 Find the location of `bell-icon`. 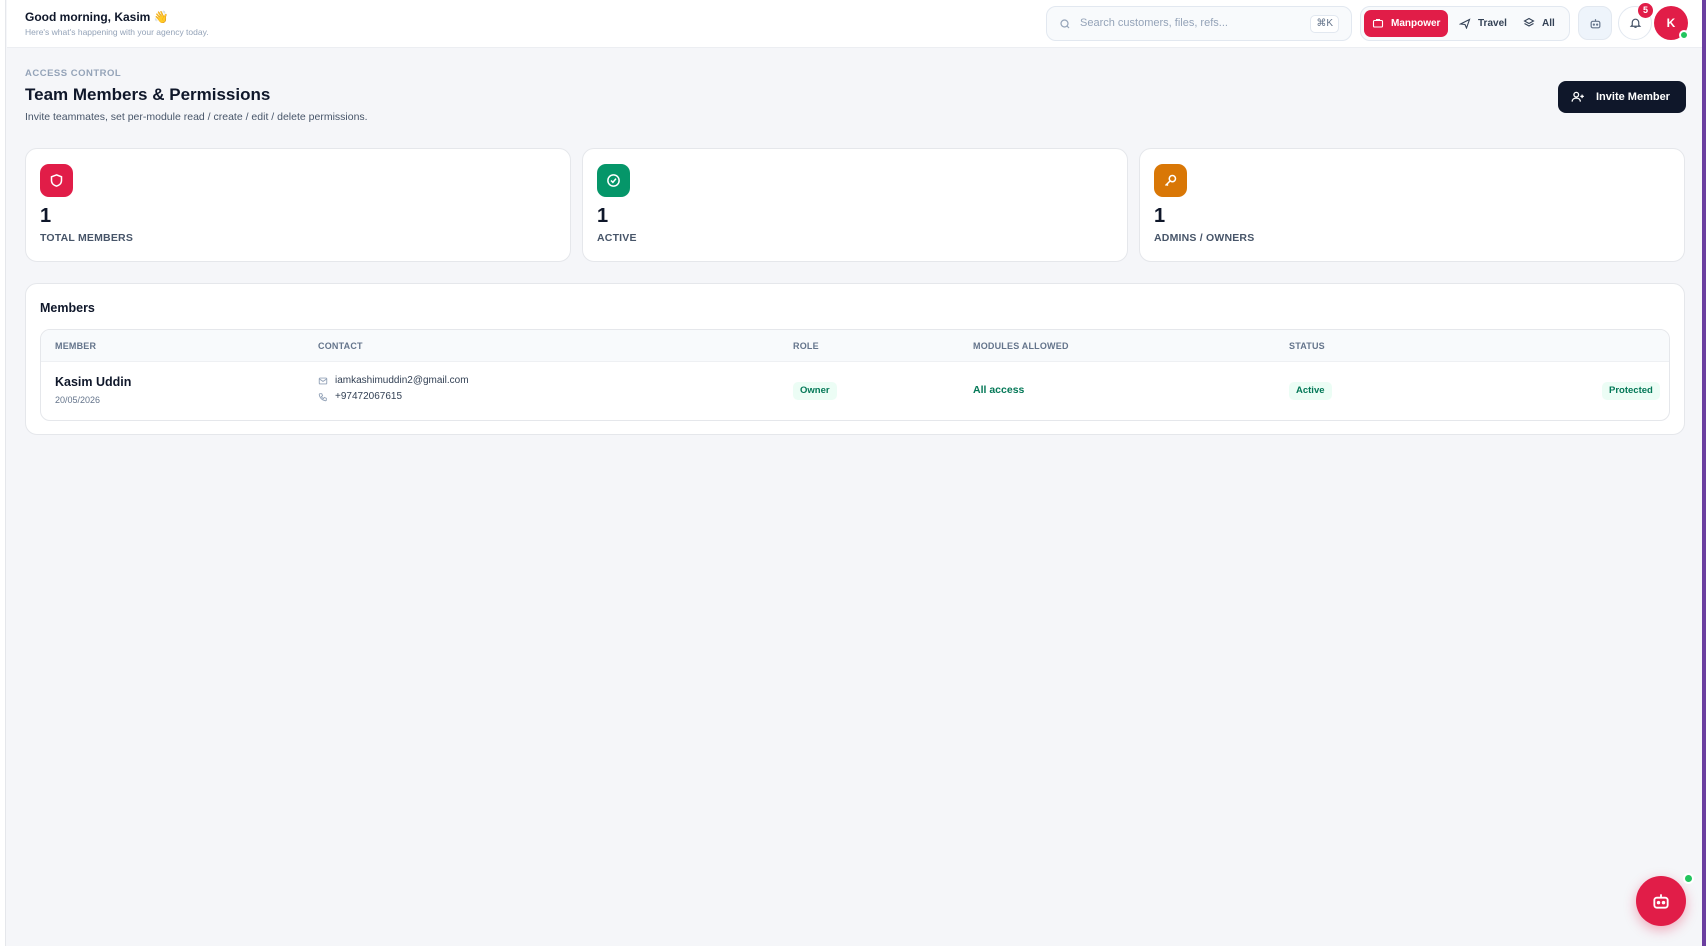

bell-icon is located at coordinates (1635, 25).